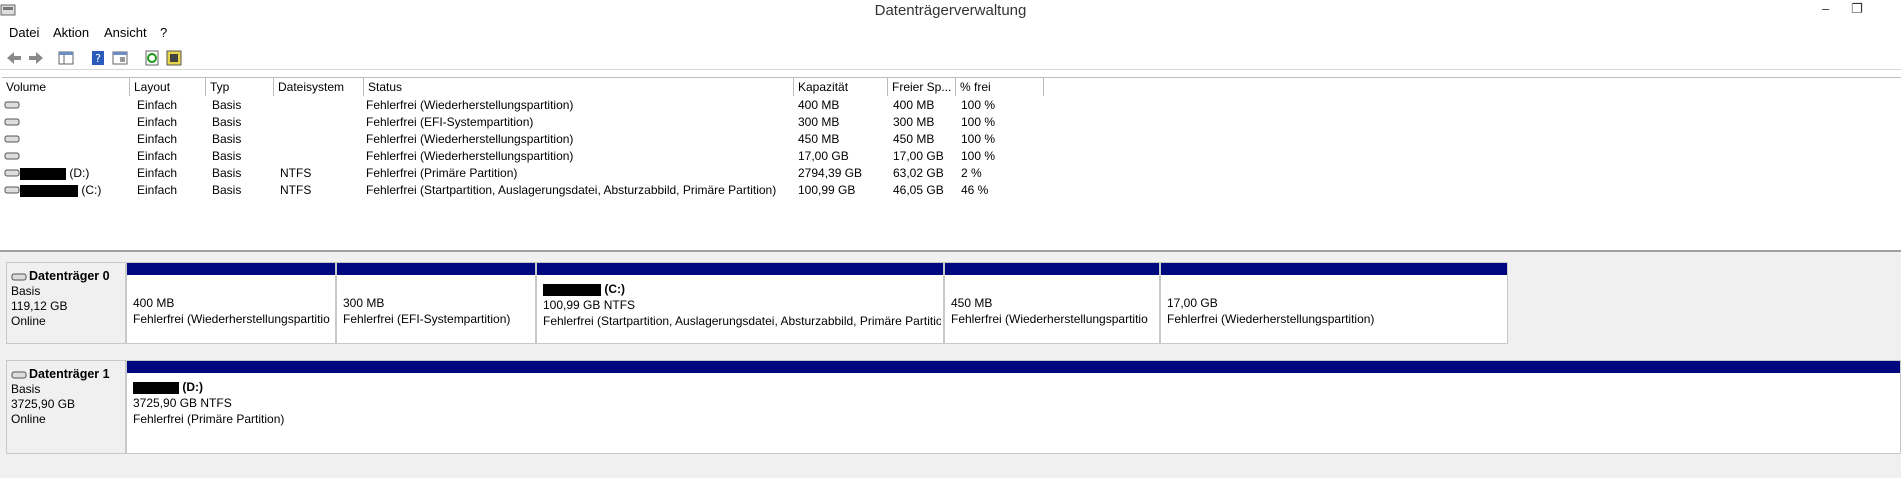 This screenshot has width=1901, height=478. I want to click on disk-name: Datenträger 0, so click(69, 276).